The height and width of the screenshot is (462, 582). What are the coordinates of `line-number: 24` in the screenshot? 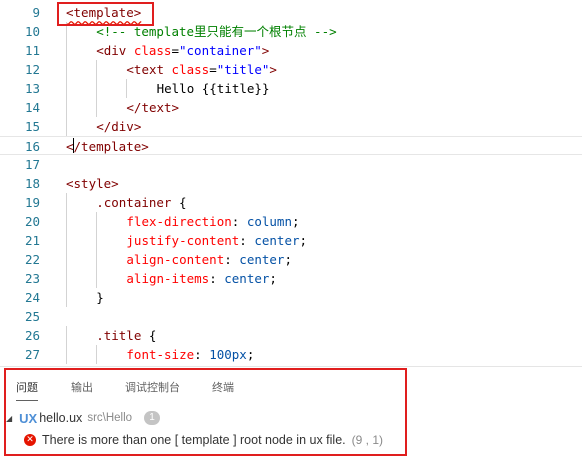 It's located at (32, 297).